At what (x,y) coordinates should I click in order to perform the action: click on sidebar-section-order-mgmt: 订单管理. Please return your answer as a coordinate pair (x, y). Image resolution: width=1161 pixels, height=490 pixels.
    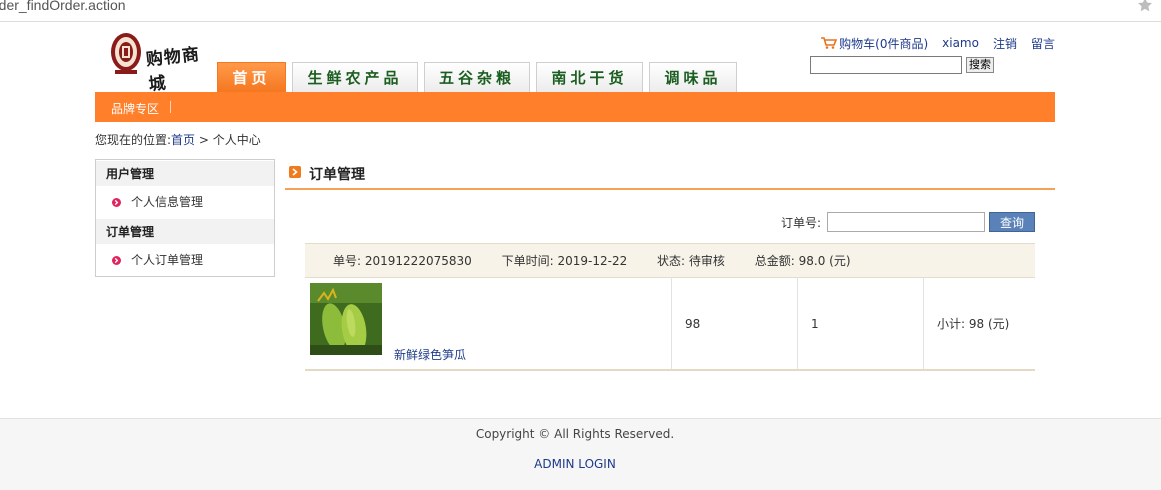
    Looking at the image, I should click on (185, 231).